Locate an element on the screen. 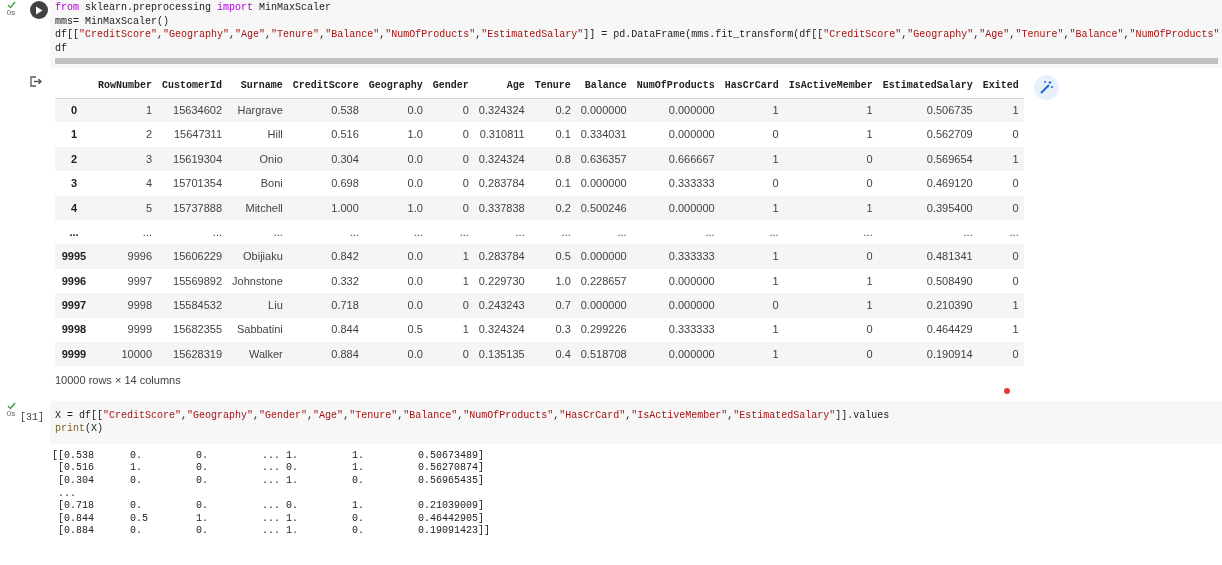  table-cell: 0.2 is located at coordinates (552, 110).